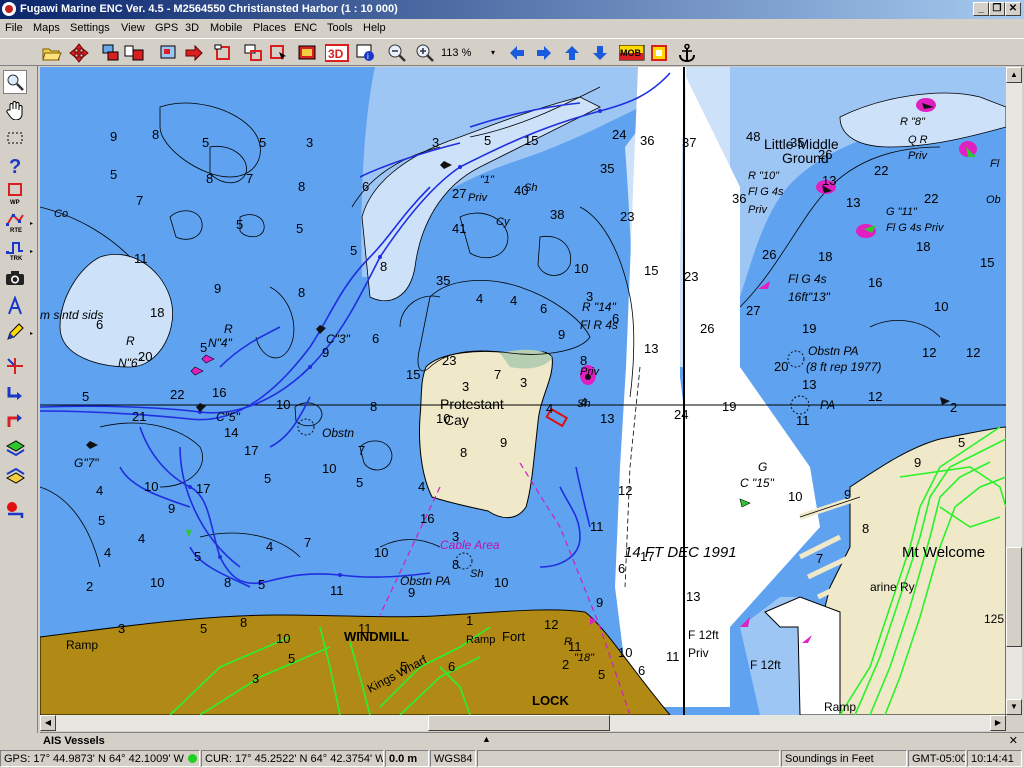 The image size is (1024, 768). Describe the element at coordinates (469, 53) in the screenshot. I see `zoom-level-select: 113 % ▾` at that location.